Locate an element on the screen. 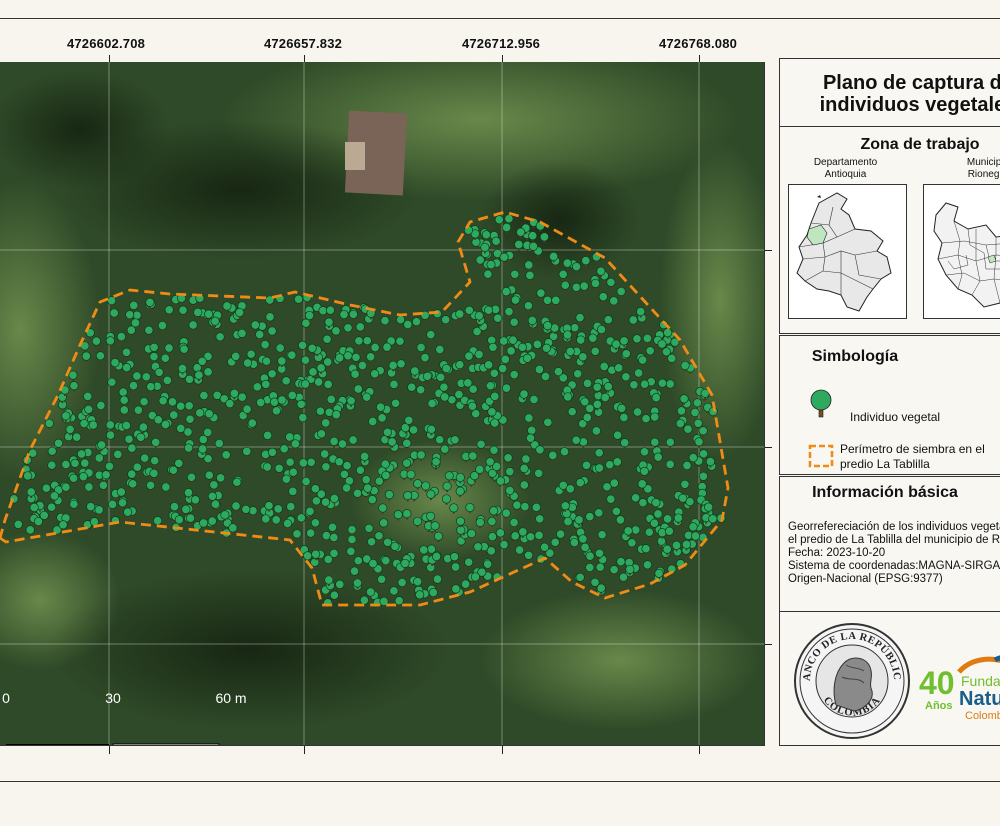 The image size is (1000, 826). frame-bottom-line is located at coordinates (500, 781).